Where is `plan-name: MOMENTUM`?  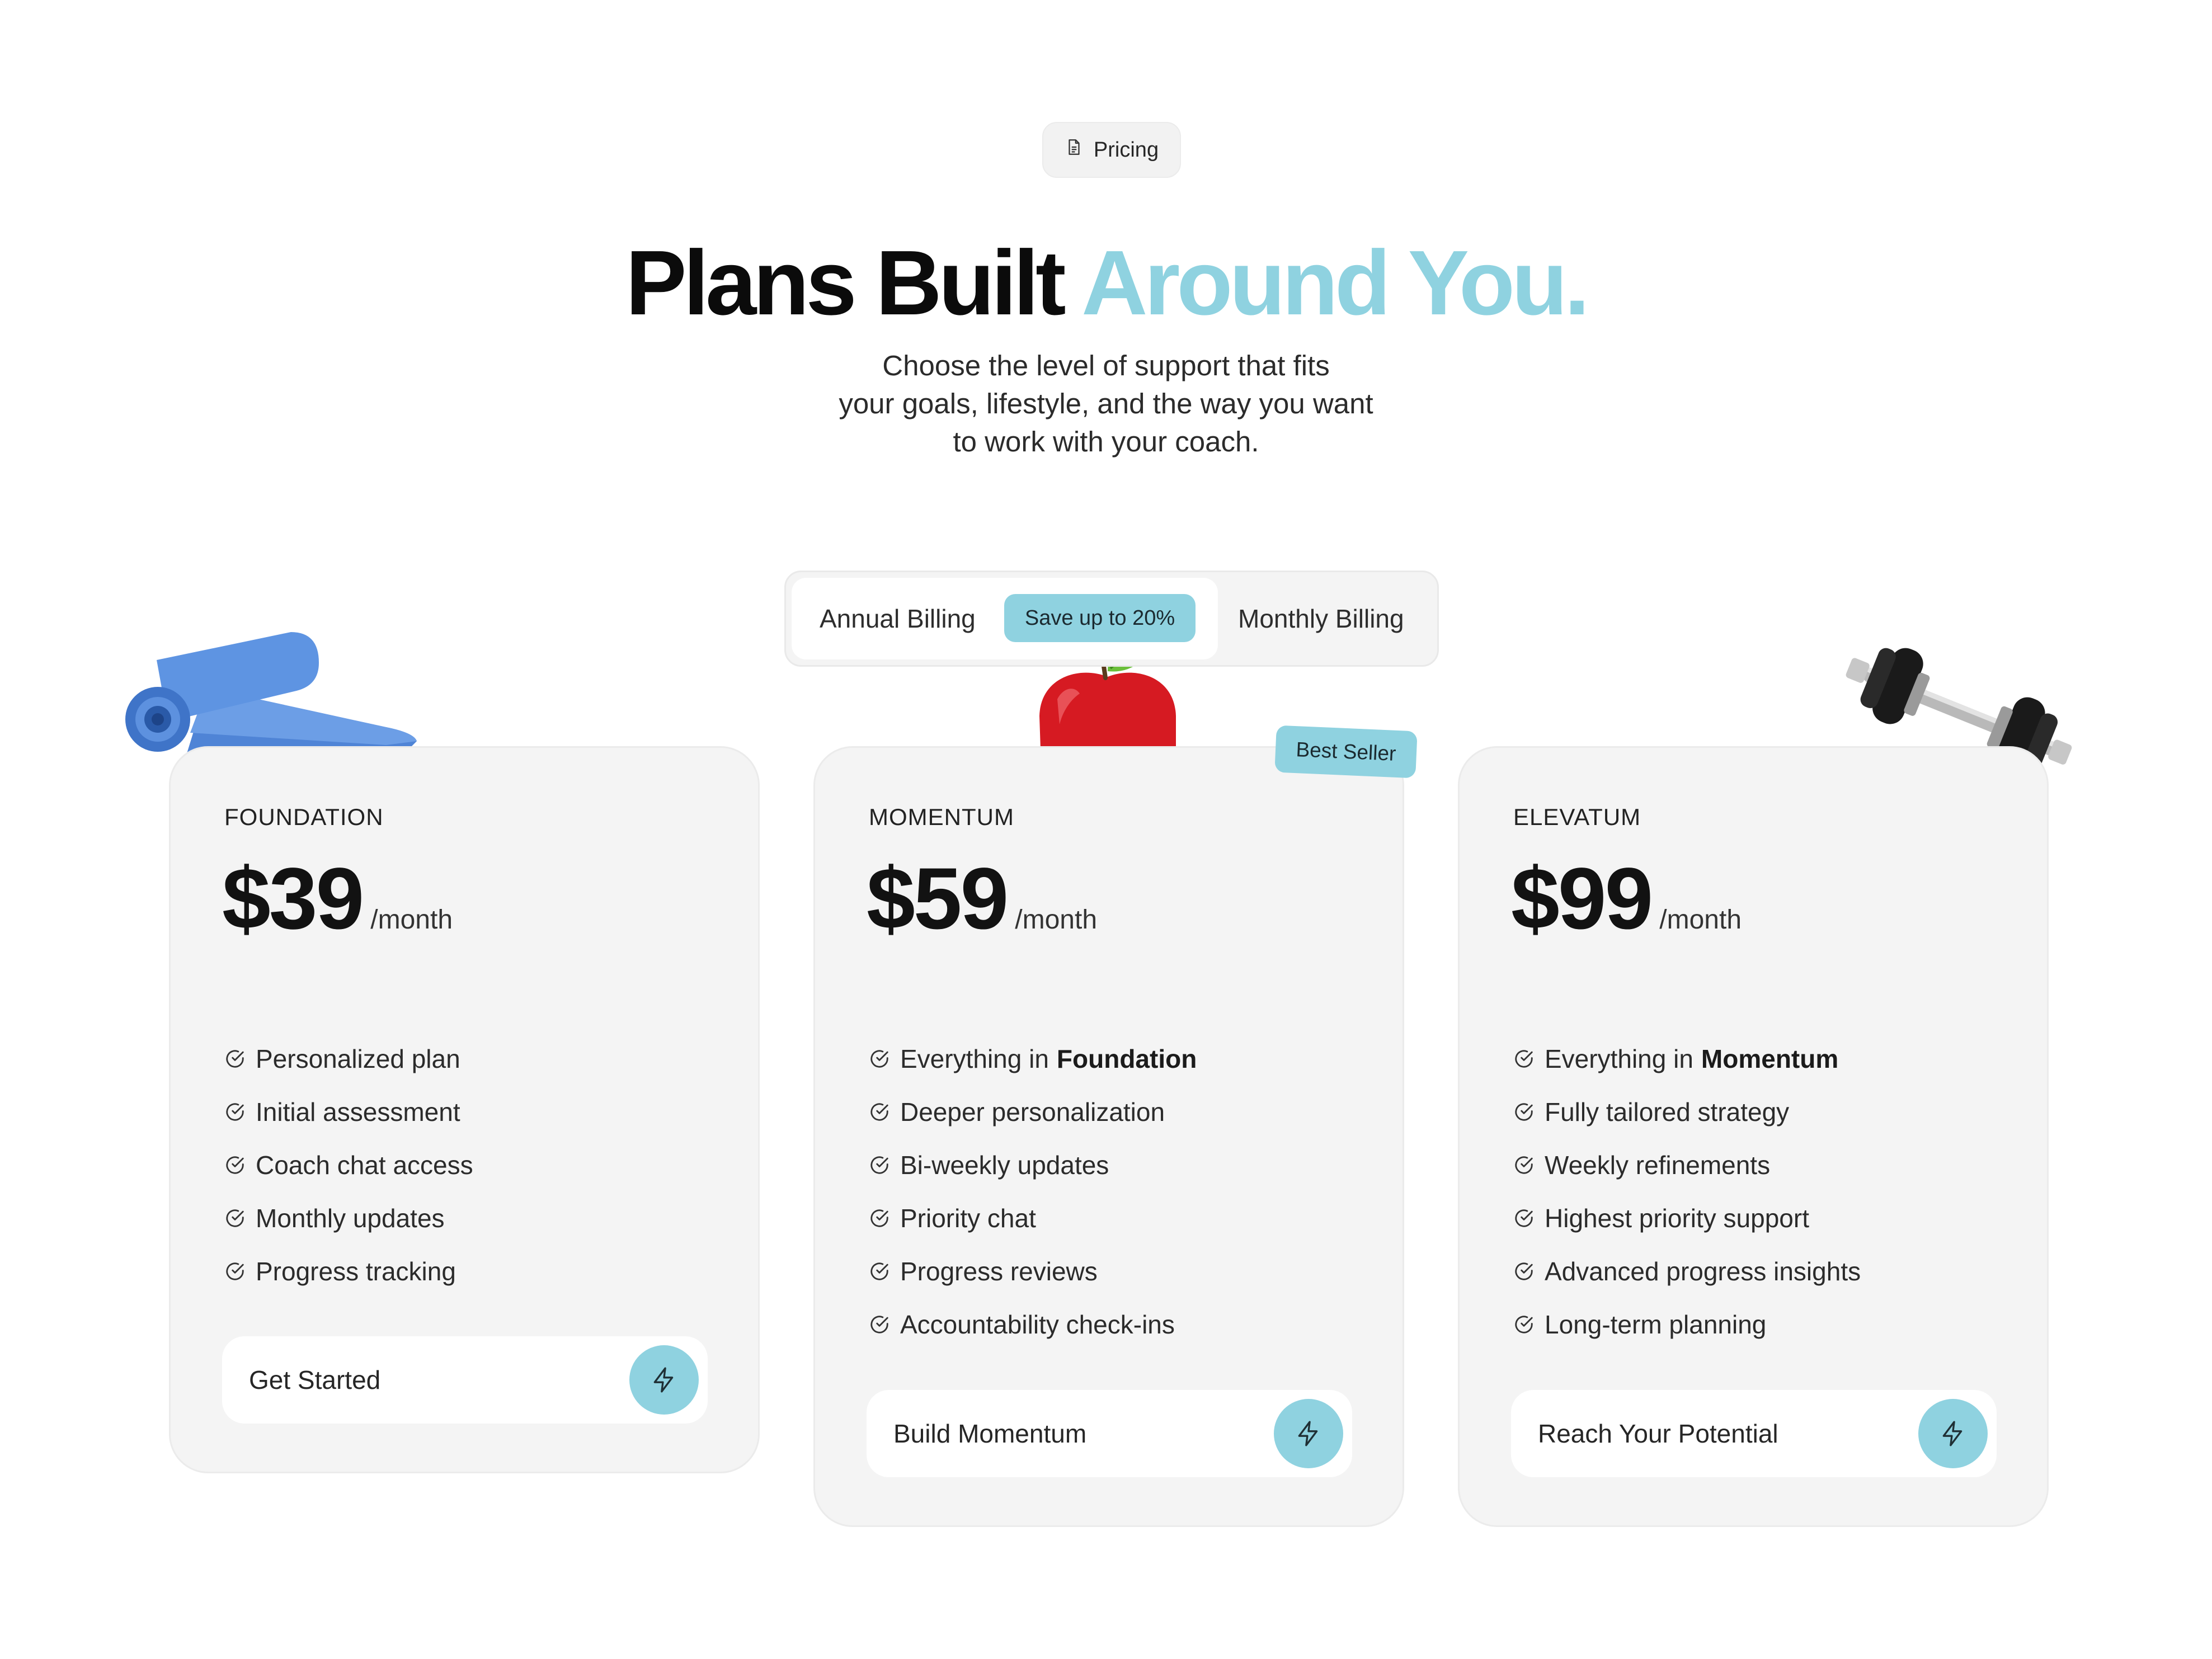 plan-name: MOMENTUM is located at coordinates (941, 817).